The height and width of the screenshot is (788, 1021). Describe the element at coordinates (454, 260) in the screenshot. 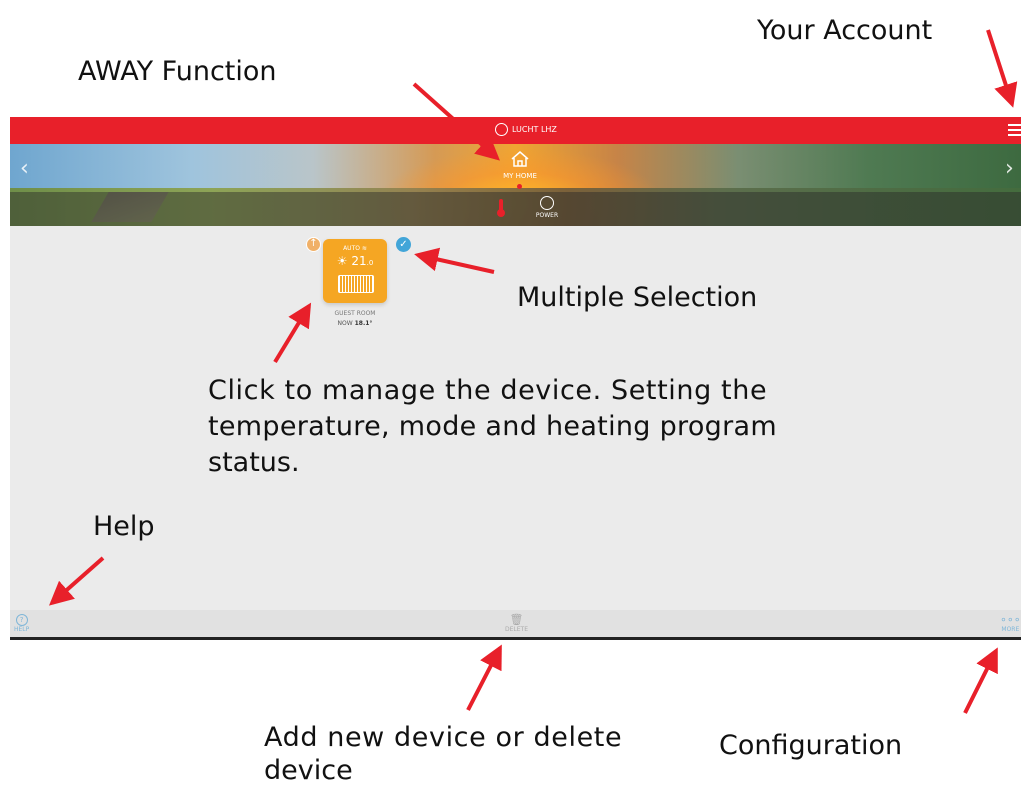

I see `arrow-multiple` at that location.